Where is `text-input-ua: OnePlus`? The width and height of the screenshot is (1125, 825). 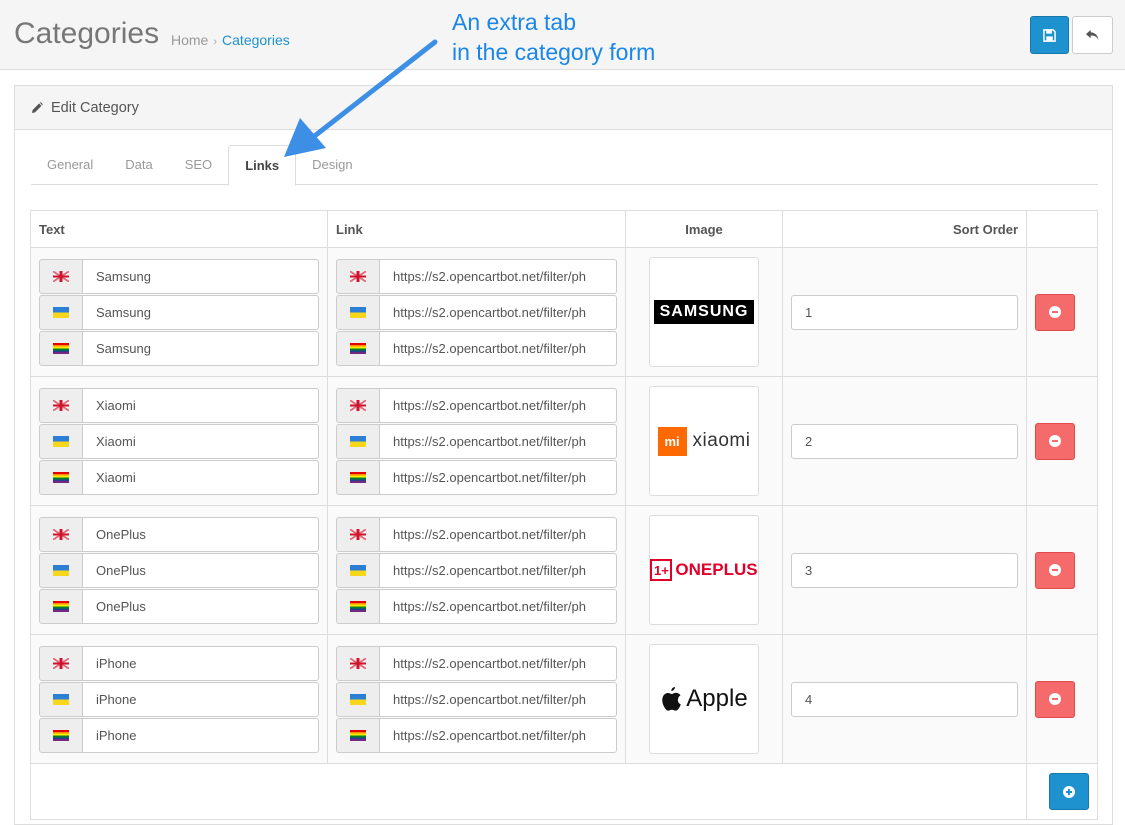
text-input-ua: OnePlus is located at coordinates (201, 570).